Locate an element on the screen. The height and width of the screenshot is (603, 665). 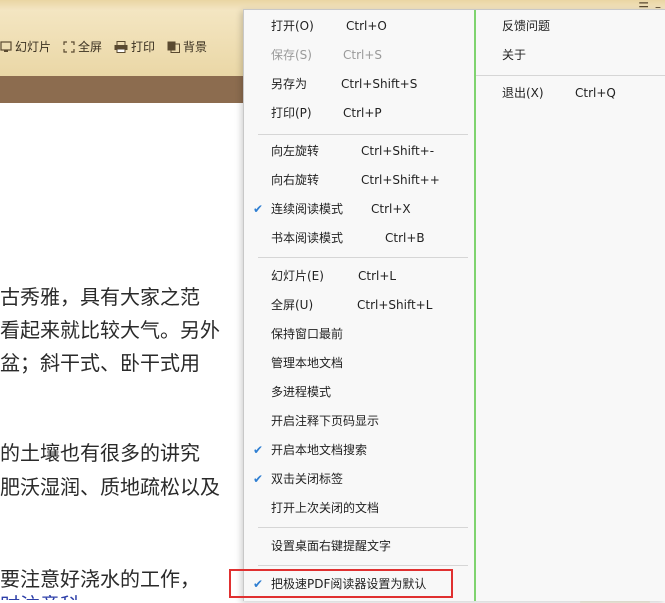
menu-item-label: 多进程模式 is located at coordinates (301, 392).